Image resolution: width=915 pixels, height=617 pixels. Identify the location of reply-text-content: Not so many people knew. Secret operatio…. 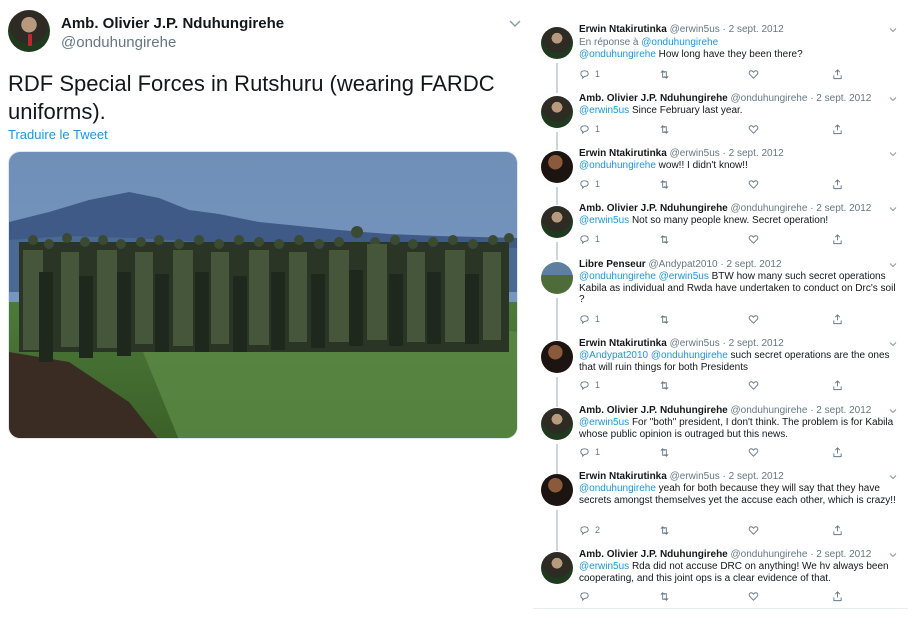
(729, 220).